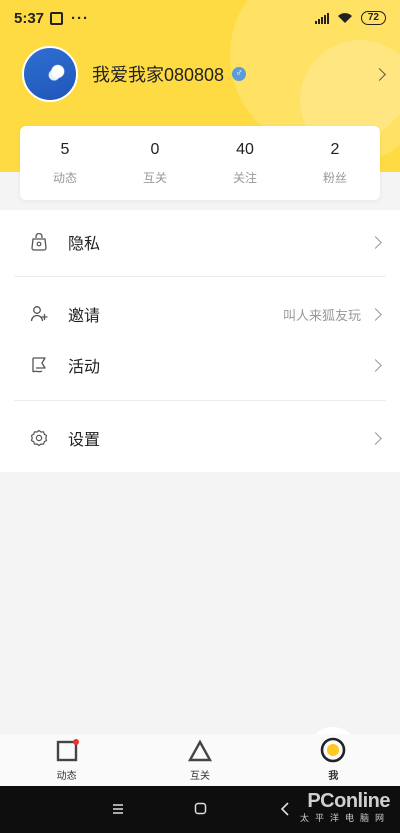 This screenshot has width=400, height=833. Describe the element at coordinates (335, 149) in the screenshot. I see `stat-value: 2` at that location.